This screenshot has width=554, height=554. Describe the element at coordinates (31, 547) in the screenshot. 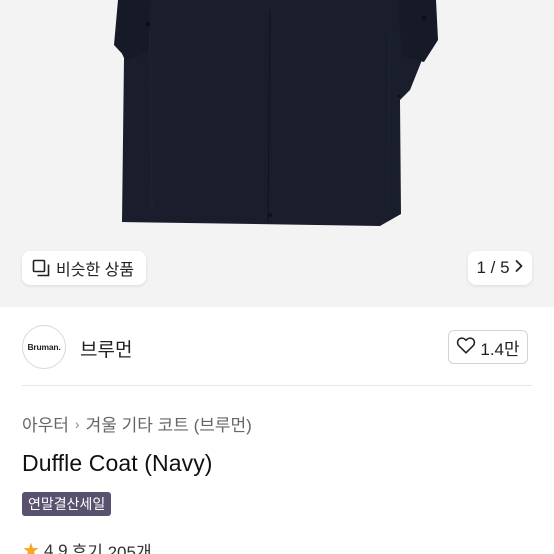

I see `star-icon: ★` at that location.